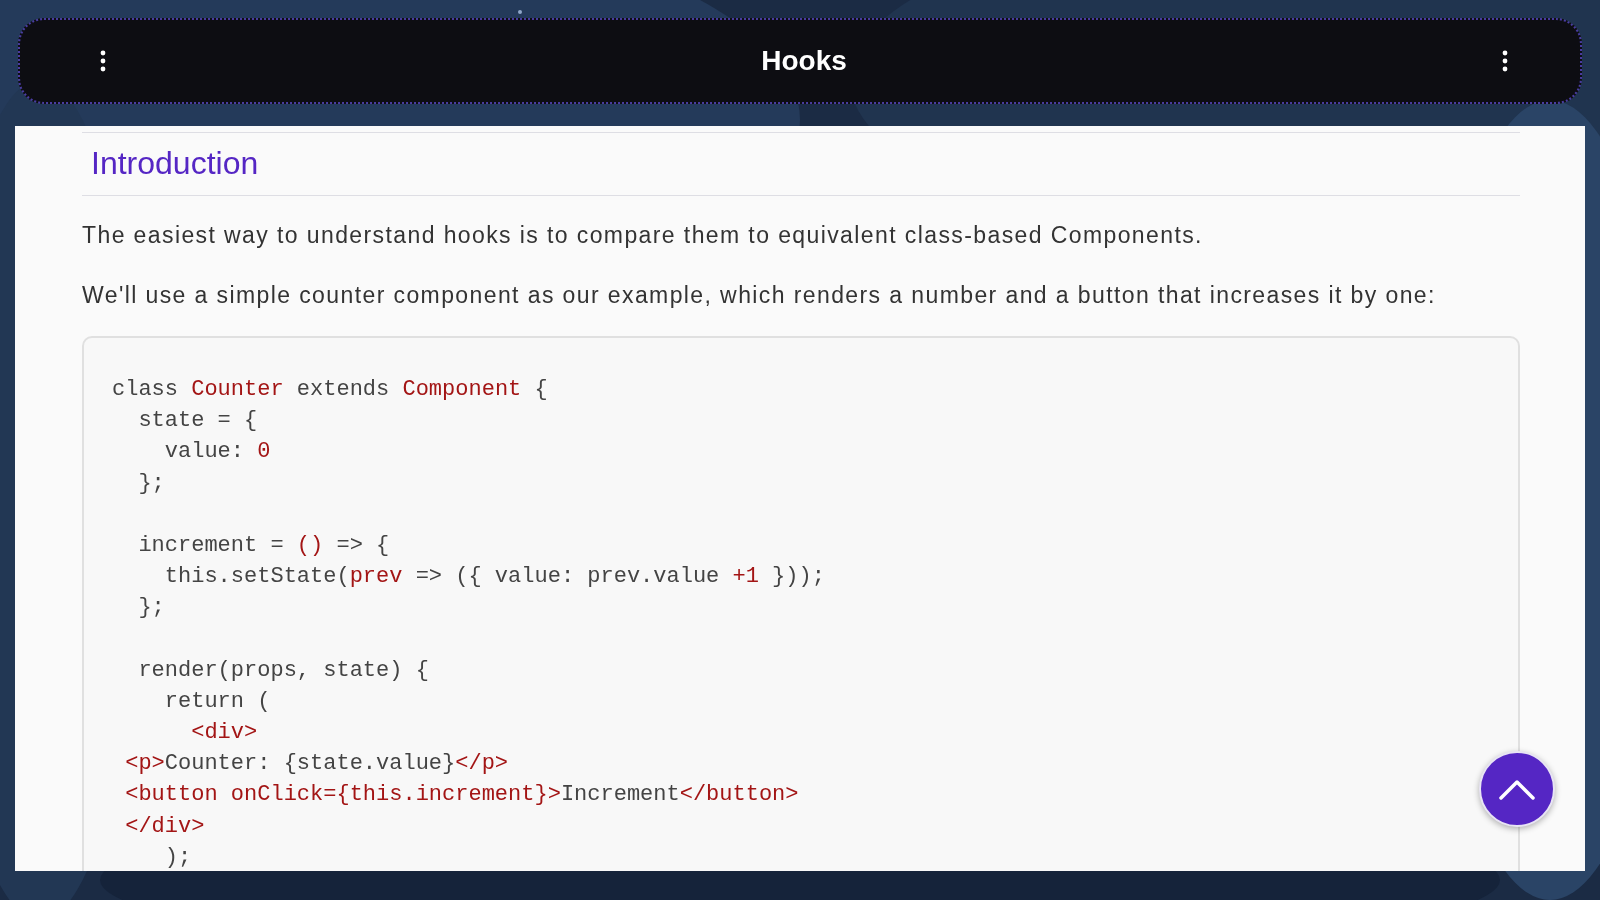 The height and width of the screenshot is (900, 1600). I want to click on code-line: <button onClick={this.increment}>Increment</button>, so click(461, 795).